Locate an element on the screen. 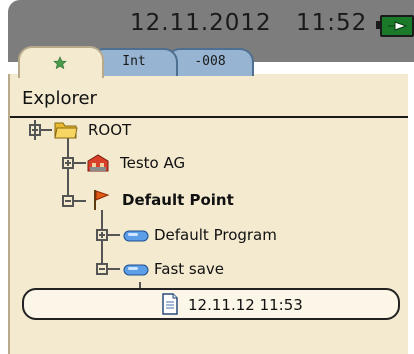 This screenshot has width=414, height=354. tab-favorites is located at coordinates (61, 62).